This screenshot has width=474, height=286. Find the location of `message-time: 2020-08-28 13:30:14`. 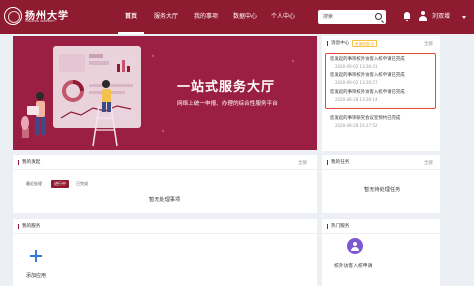

message-time: 2020-08-28 13:30:14 is located at coordinates (356, 99).